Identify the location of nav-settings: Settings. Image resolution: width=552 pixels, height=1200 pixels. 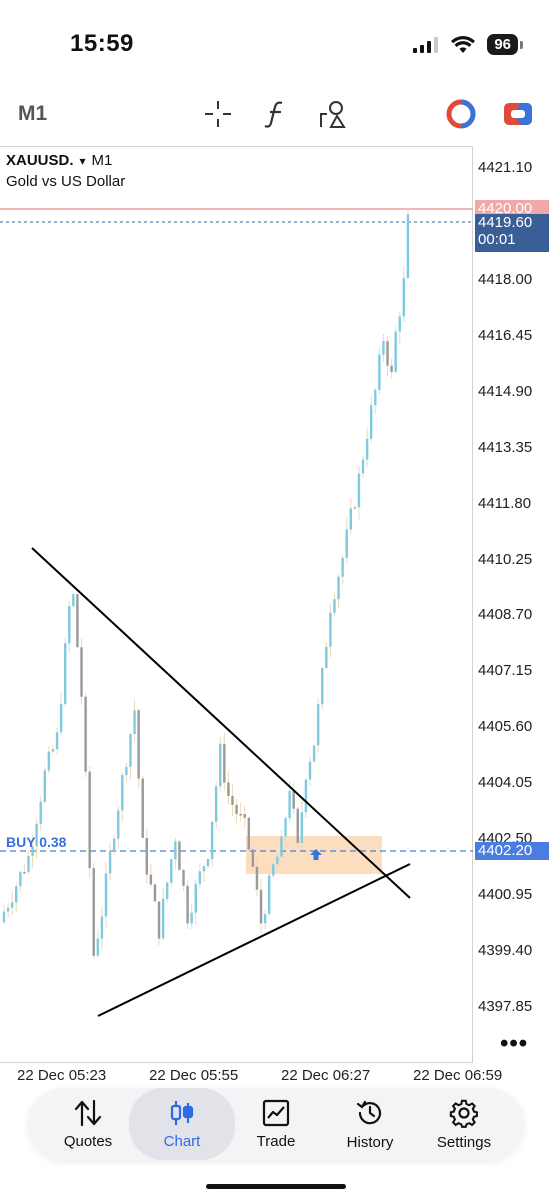
(464, 1124).